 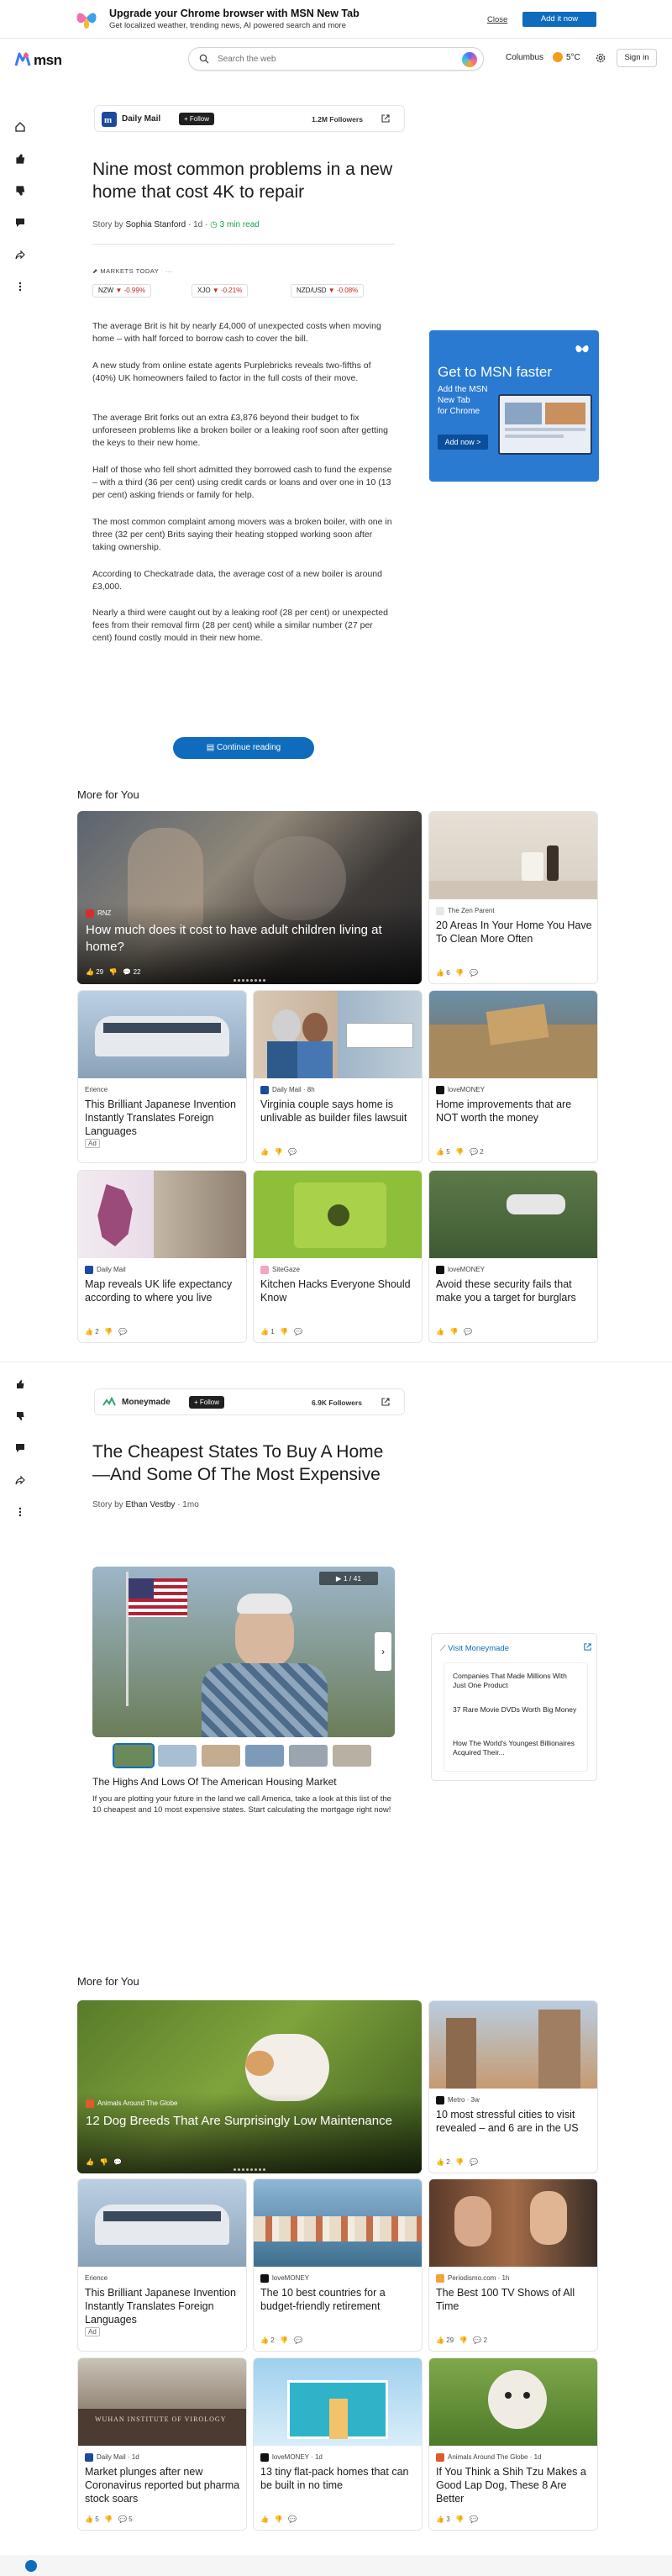 What do you see at coordinates (469, 59) in the screenshot?
I see `copilot-icon` at bounding box center [469, 59].